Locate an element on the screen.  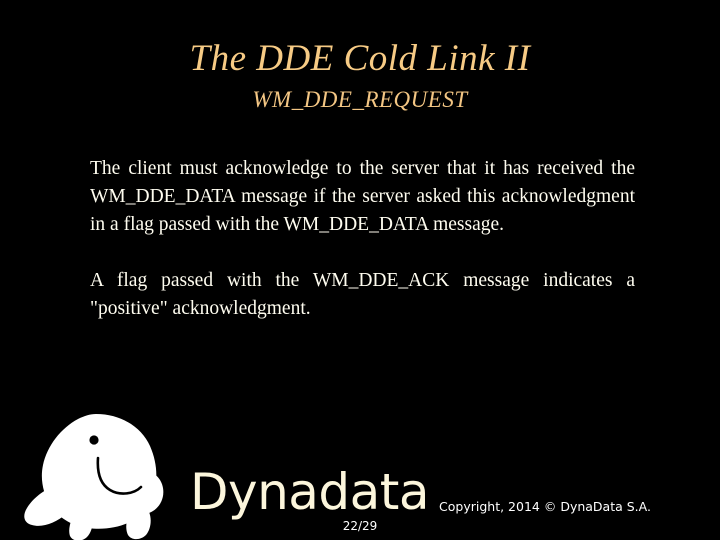
copyright-notice: Copyright, 2014 © DynaData S.A. is located at coordinates (545, 506).